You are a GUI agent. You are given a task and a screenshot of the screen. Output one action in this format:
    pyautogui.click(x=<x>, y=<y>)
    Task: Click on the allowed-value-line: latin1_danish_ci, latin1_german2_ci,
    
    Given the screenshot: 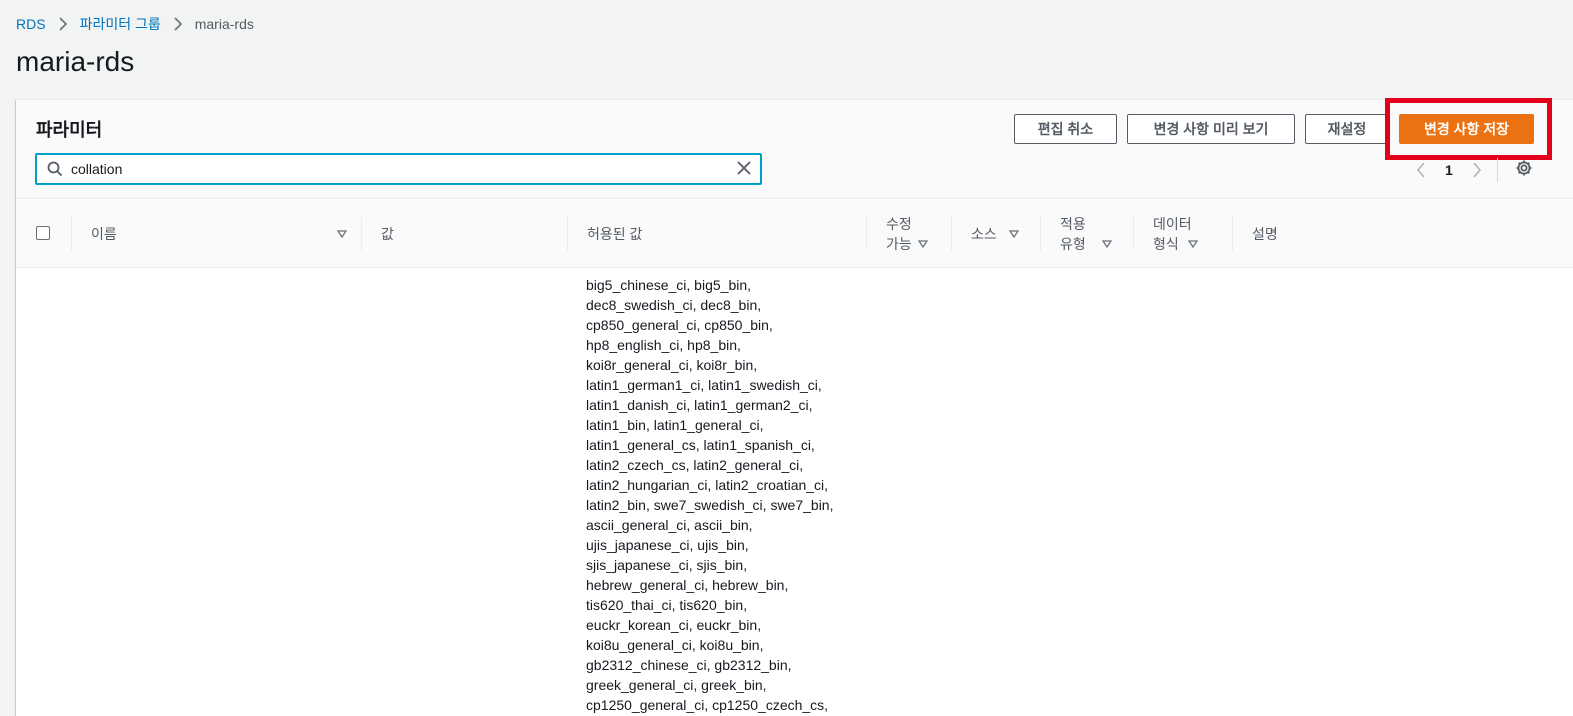 What is the action you would take?
    pyautogui.click(x=699, y=405)
    